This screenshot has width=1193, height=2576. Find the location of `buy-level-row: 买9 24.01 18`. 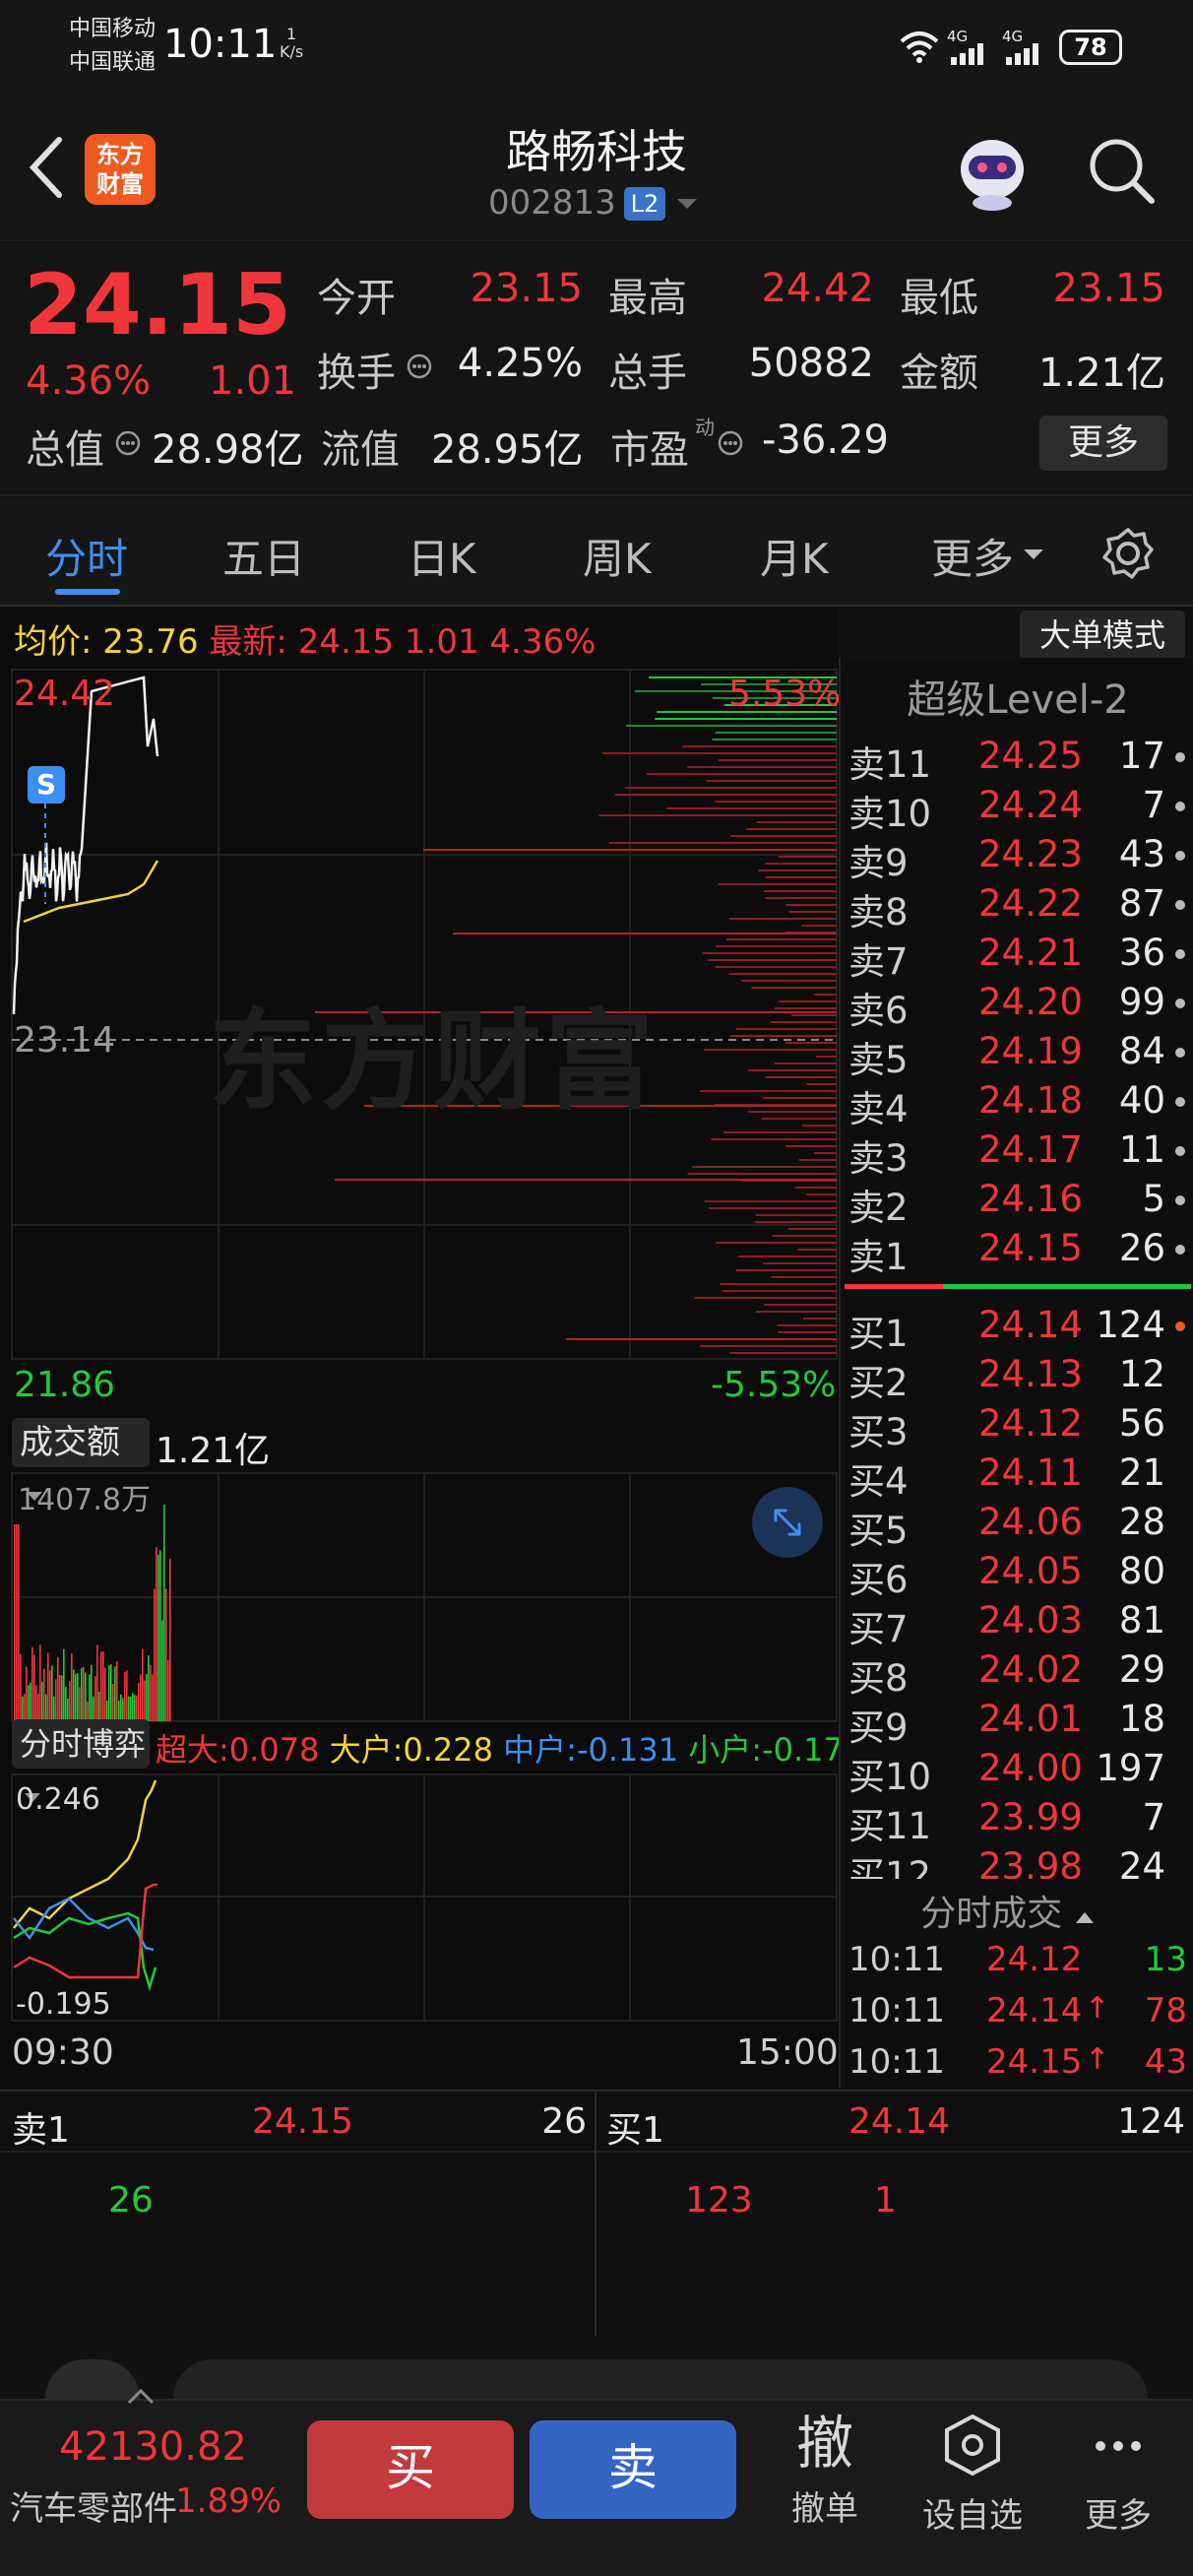

buy-level-row: 买9 24.01 18 is located at coordinates (1017, 1721).